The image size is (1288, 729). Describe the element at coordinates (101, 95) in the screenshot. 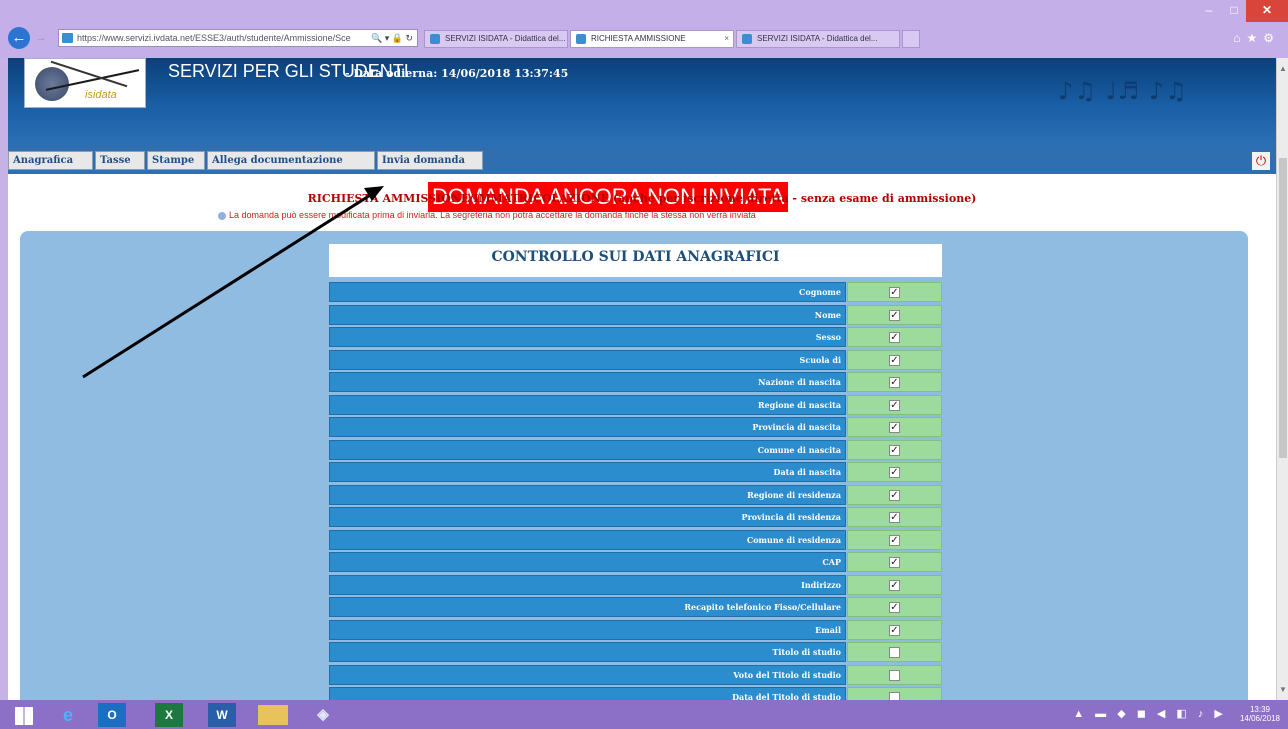

I see `logo-text: isidata` at that location.